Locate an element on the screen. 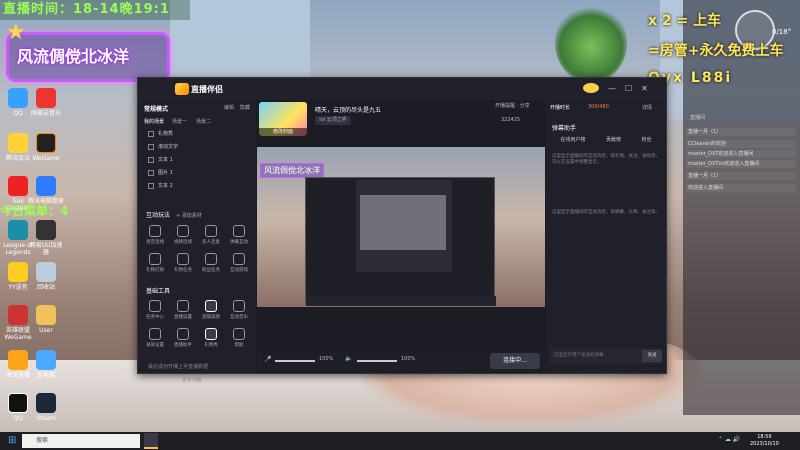 This screenshot has height=450, width=800. app-brand: 直播伴侣 is located at coordinates (207, 89).